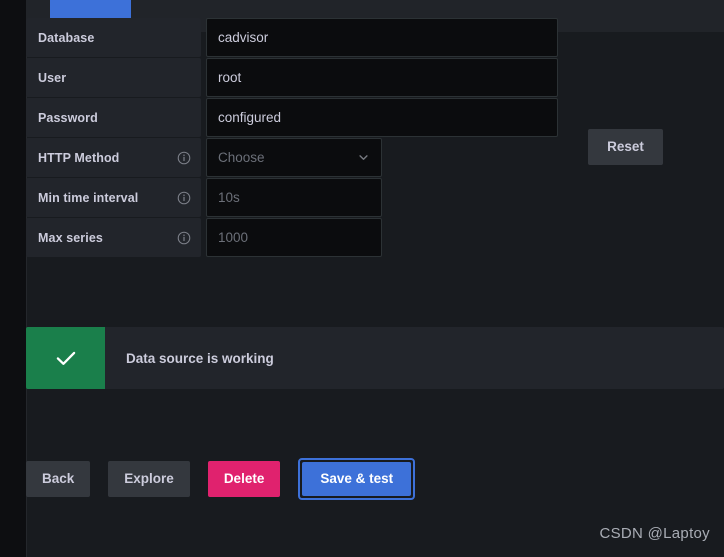 The width and height of the screenshot is (724, 557). I want to click on save-and-test-button: Save & test, so click(357, 479).